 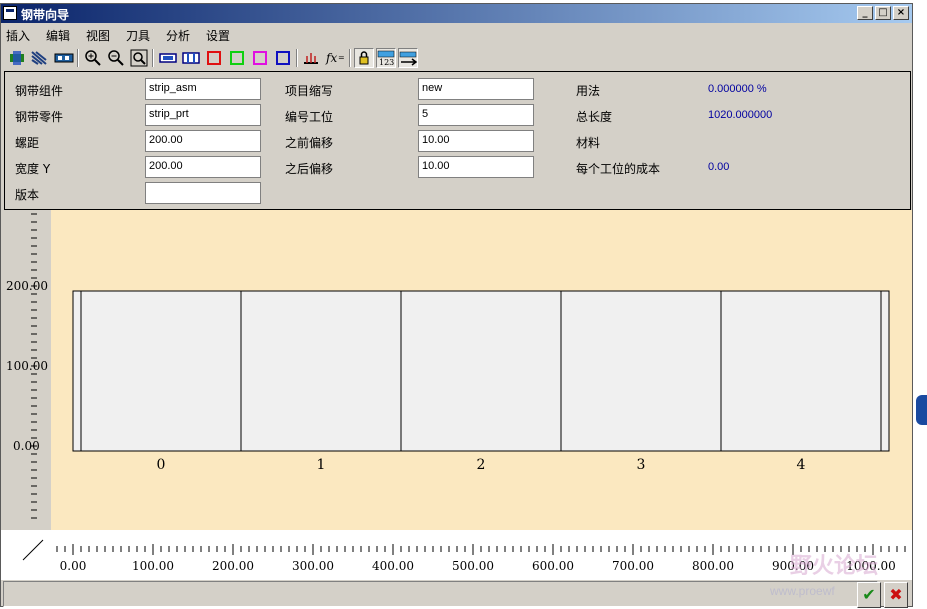 What do you see at coordinates (473, 566) in the screenshot?
I see `x-tick-label-500: 500.00` at bounding box center [473, 566].